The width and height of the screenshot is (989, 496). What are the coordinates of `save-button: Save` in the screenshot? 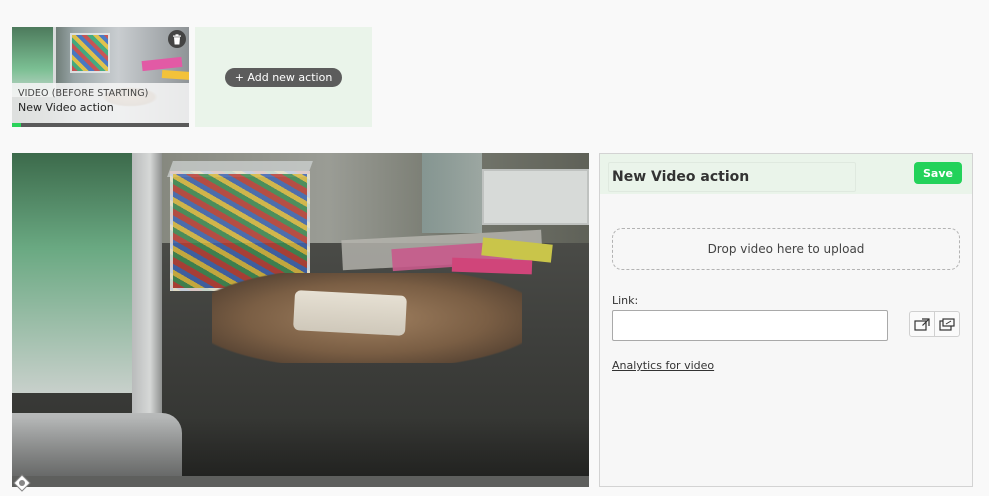 It's located at (938, 173).